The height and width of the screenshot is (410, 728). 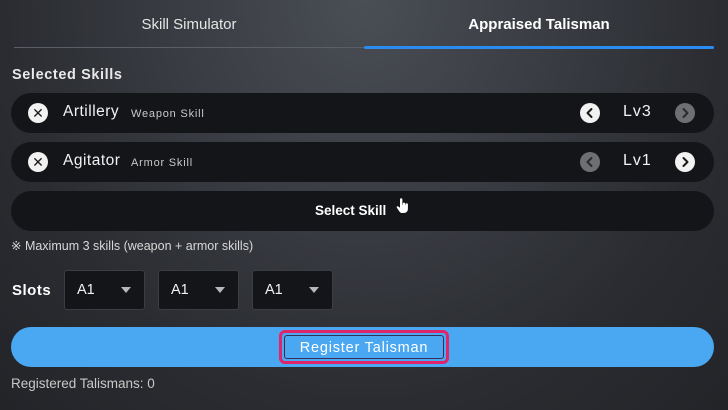 I want to click on tab-skill-simulator: Skill Simulator, so click(x=189, y=23).